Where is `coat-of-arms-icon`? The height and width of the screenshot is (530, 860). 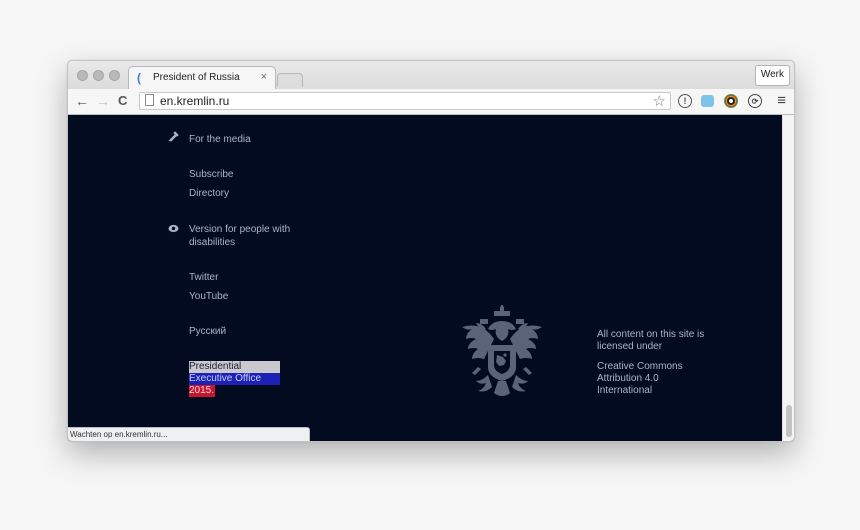
coat-of-arms-icon is located at coordinates (502, 350).